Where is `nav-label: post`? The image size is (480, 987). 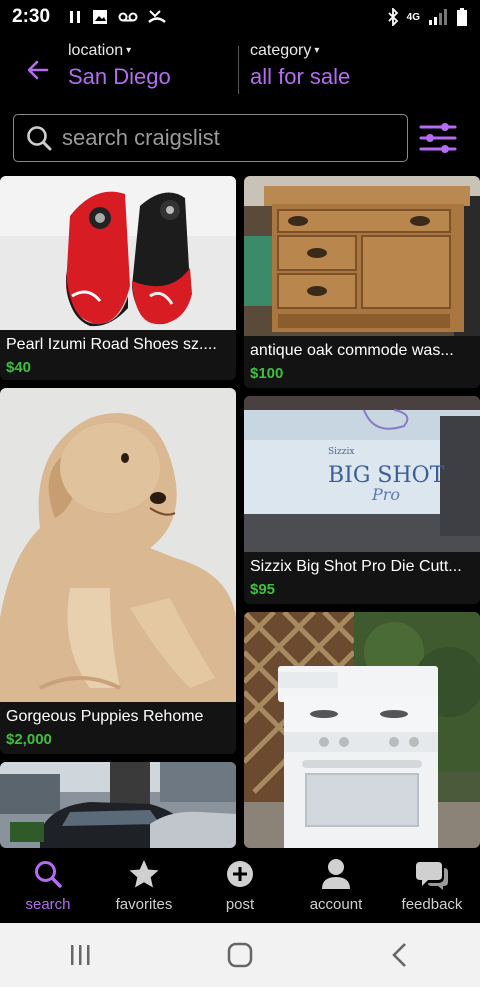
nav-label: post is located at coordinates (240, 904).